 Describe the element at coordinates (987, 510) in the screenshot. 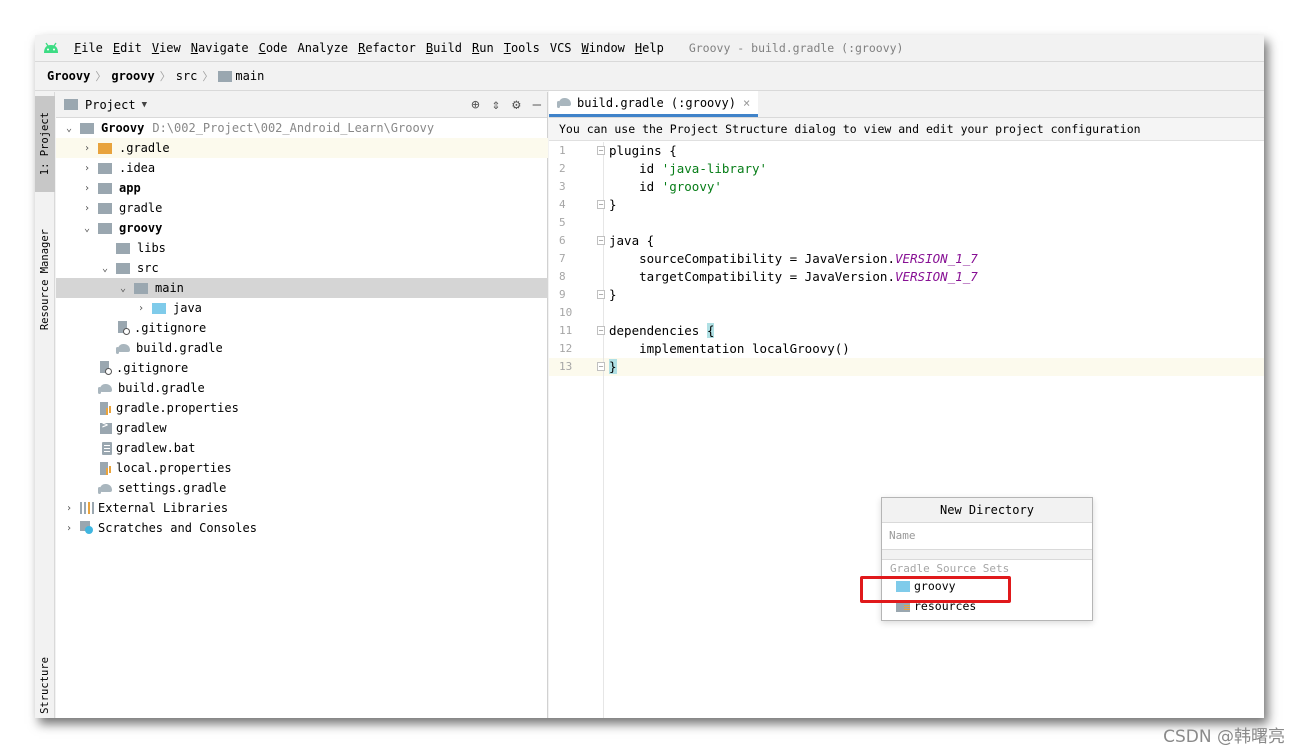

I see `popup-title: New Directory` at that location.